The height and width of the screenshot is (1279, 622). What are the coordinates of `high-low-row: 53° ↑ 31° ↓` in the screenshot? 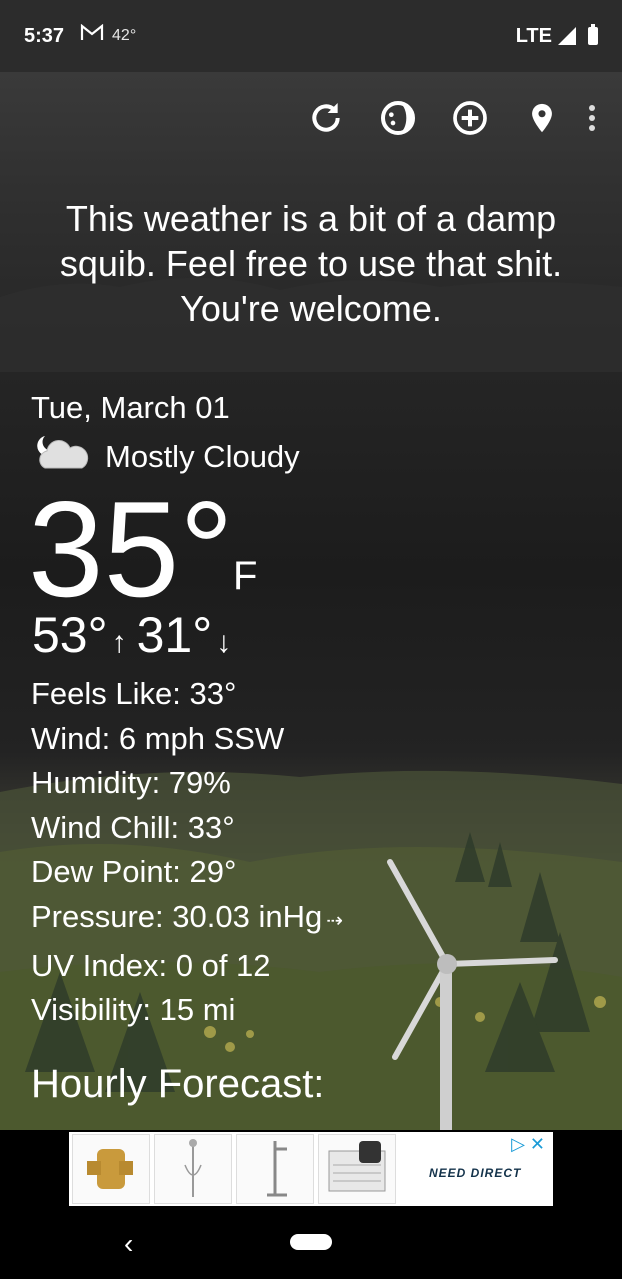 It's located at (136, 635).